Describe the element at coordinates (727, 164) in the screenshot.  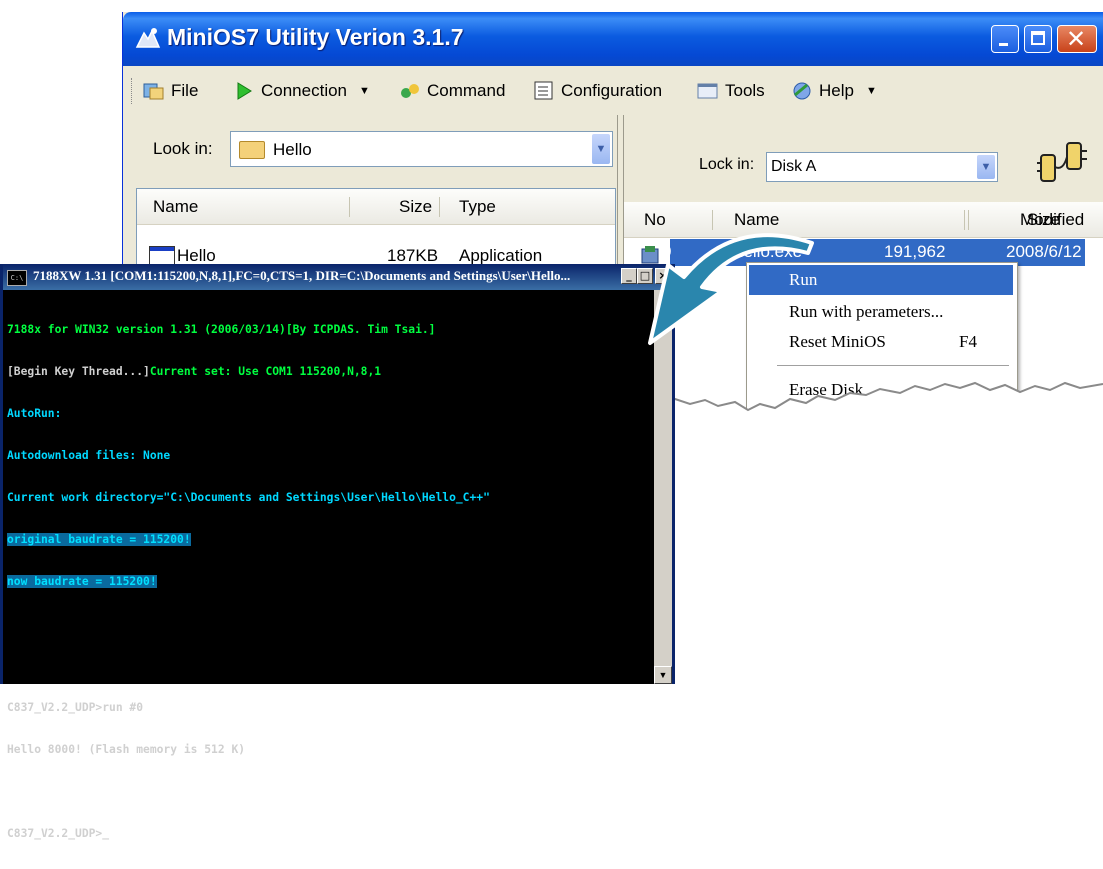
I see `lock-in-label: Lock in:` at that location.